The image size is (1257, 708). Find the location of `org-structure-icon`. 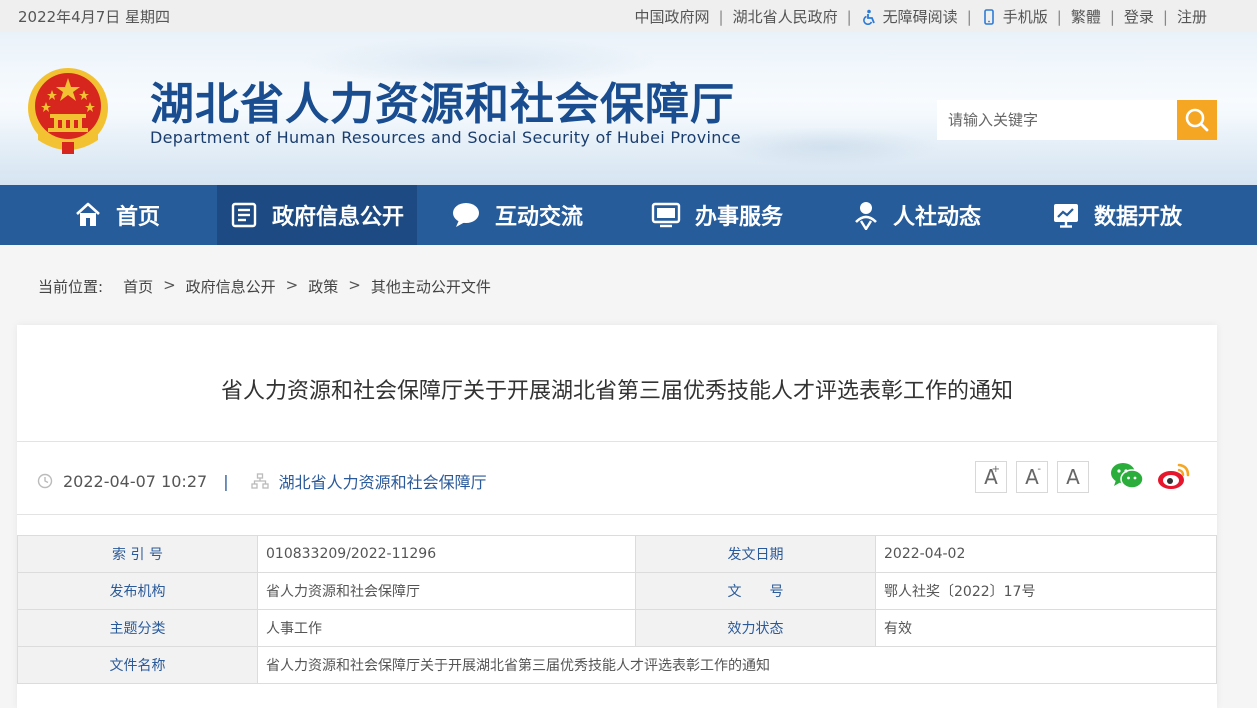

org-structure-icon is located at coordinates (259, 481).